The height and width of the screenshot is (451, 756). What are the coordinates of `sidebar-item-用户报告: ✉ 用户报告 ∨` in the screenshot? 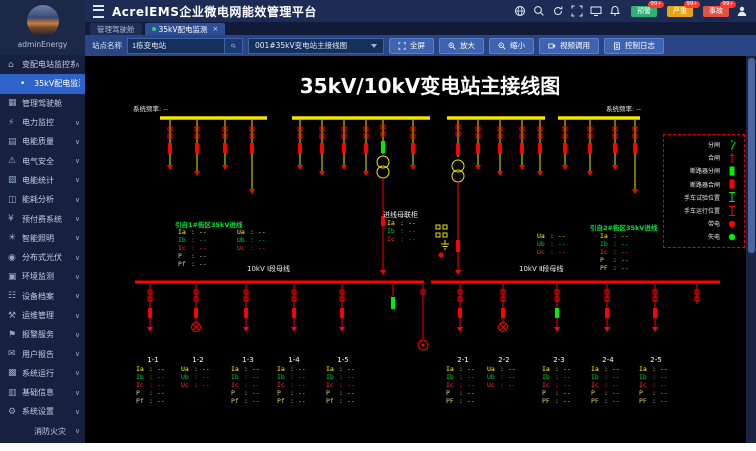 It's located at (42, 353).